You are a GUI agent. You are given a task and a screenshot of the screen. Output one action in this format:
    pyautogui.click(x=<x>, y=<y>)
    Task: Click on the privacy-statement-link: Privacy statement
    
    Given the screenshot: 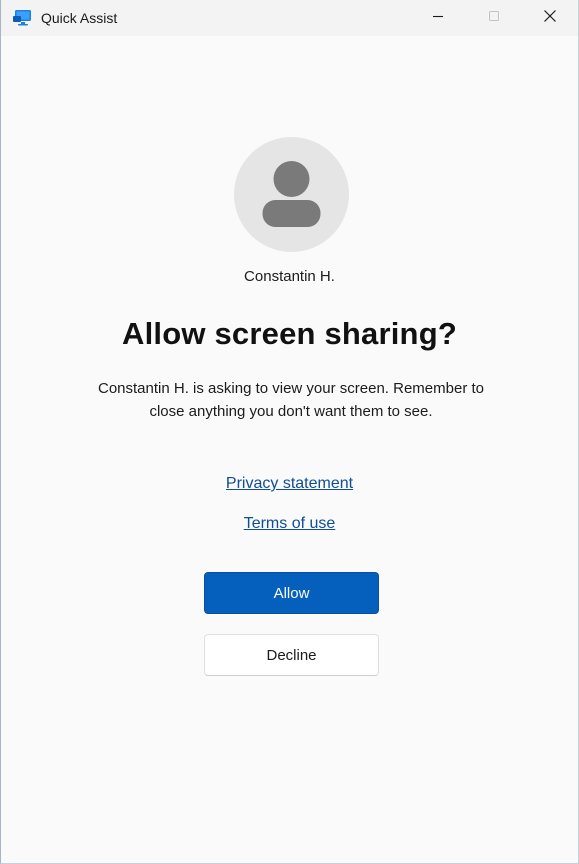 What is the action you would take?
    pyautogui.click(x=289, y=483)
    